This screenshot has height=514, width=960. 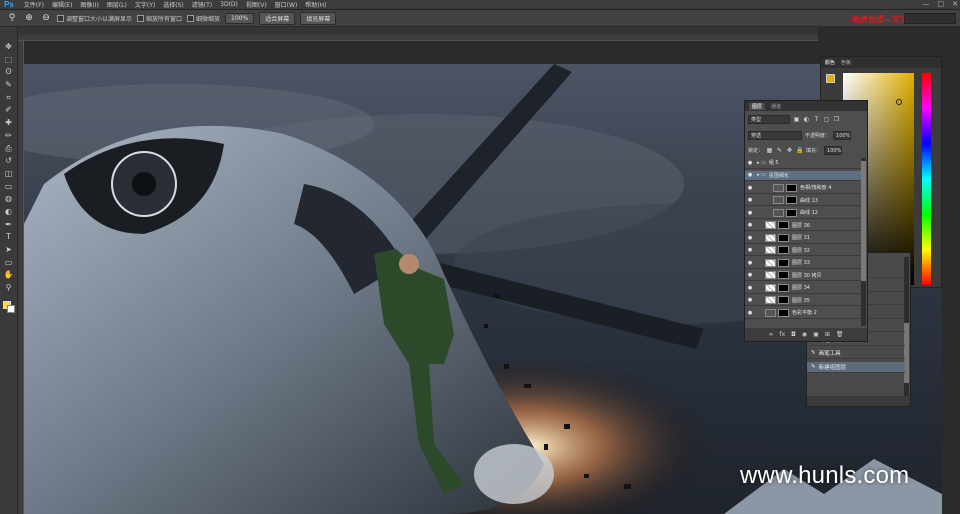 I want to click on history-item: ✎ 新建组图层, so click(x=856, y=367).